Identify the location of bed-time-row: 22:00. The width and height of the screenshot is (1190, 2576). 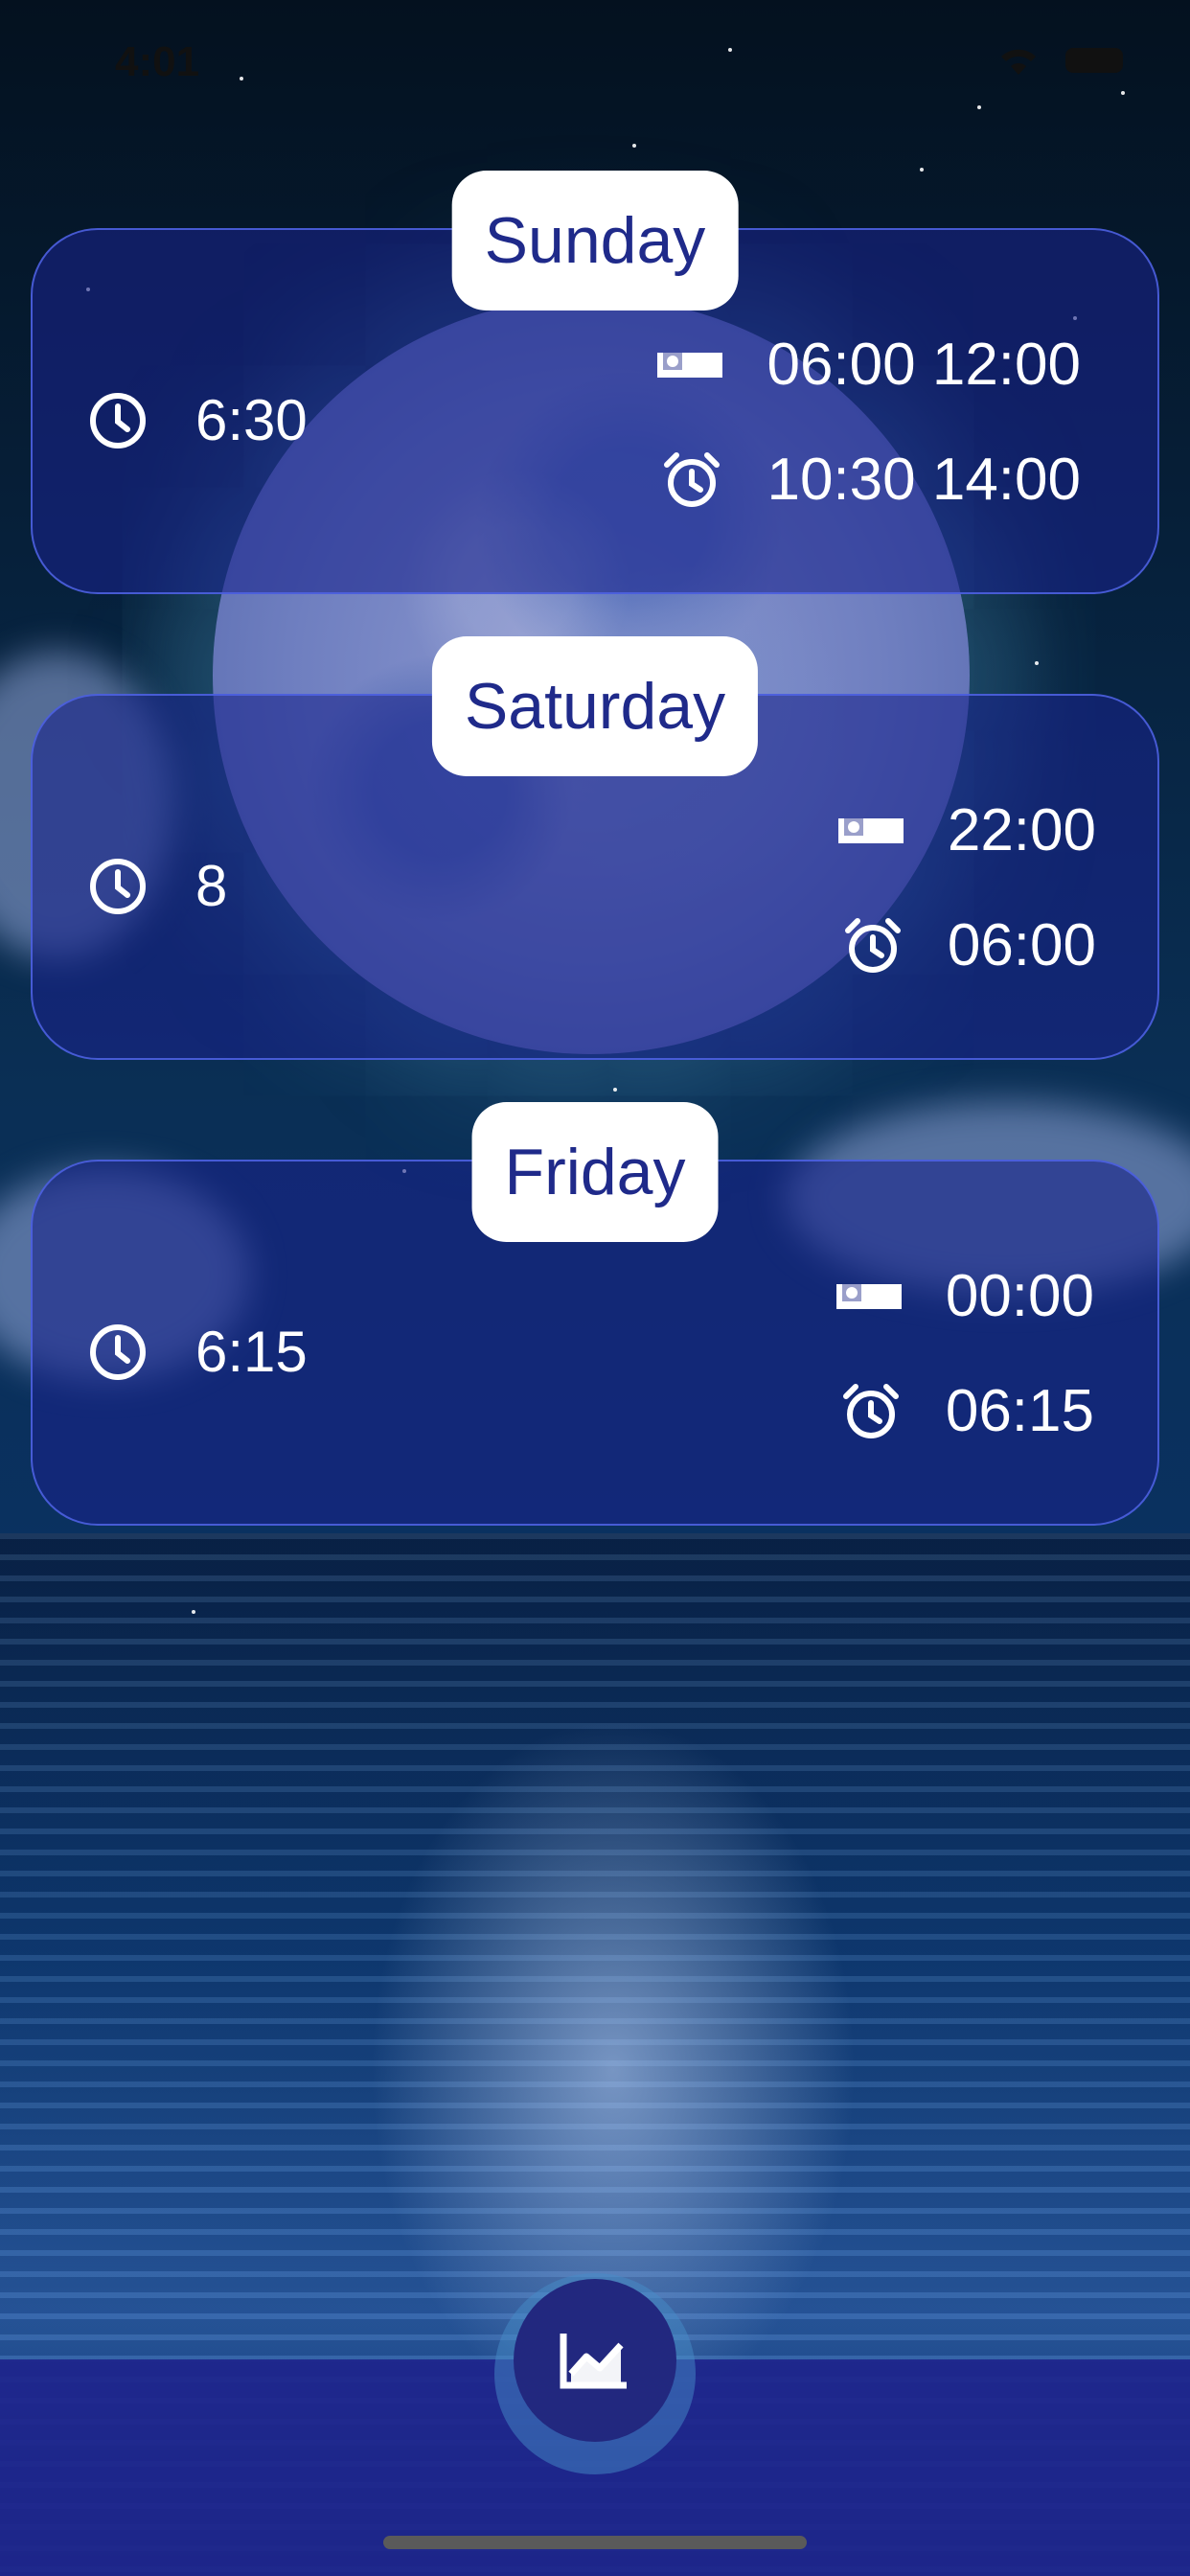
(967, 830).